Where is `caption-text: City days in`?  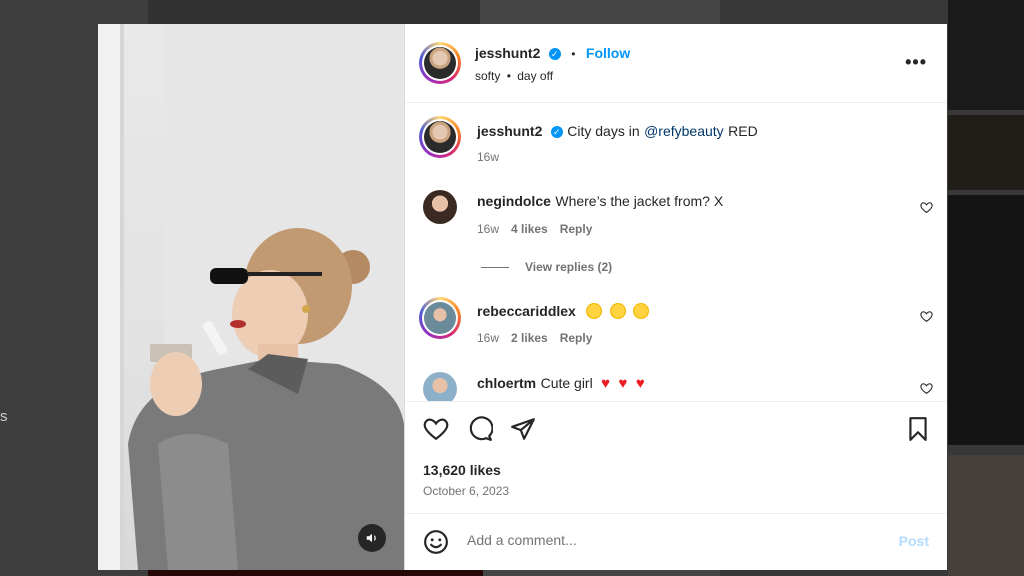
caption-text: City days in is located at coordinates (603, 131).